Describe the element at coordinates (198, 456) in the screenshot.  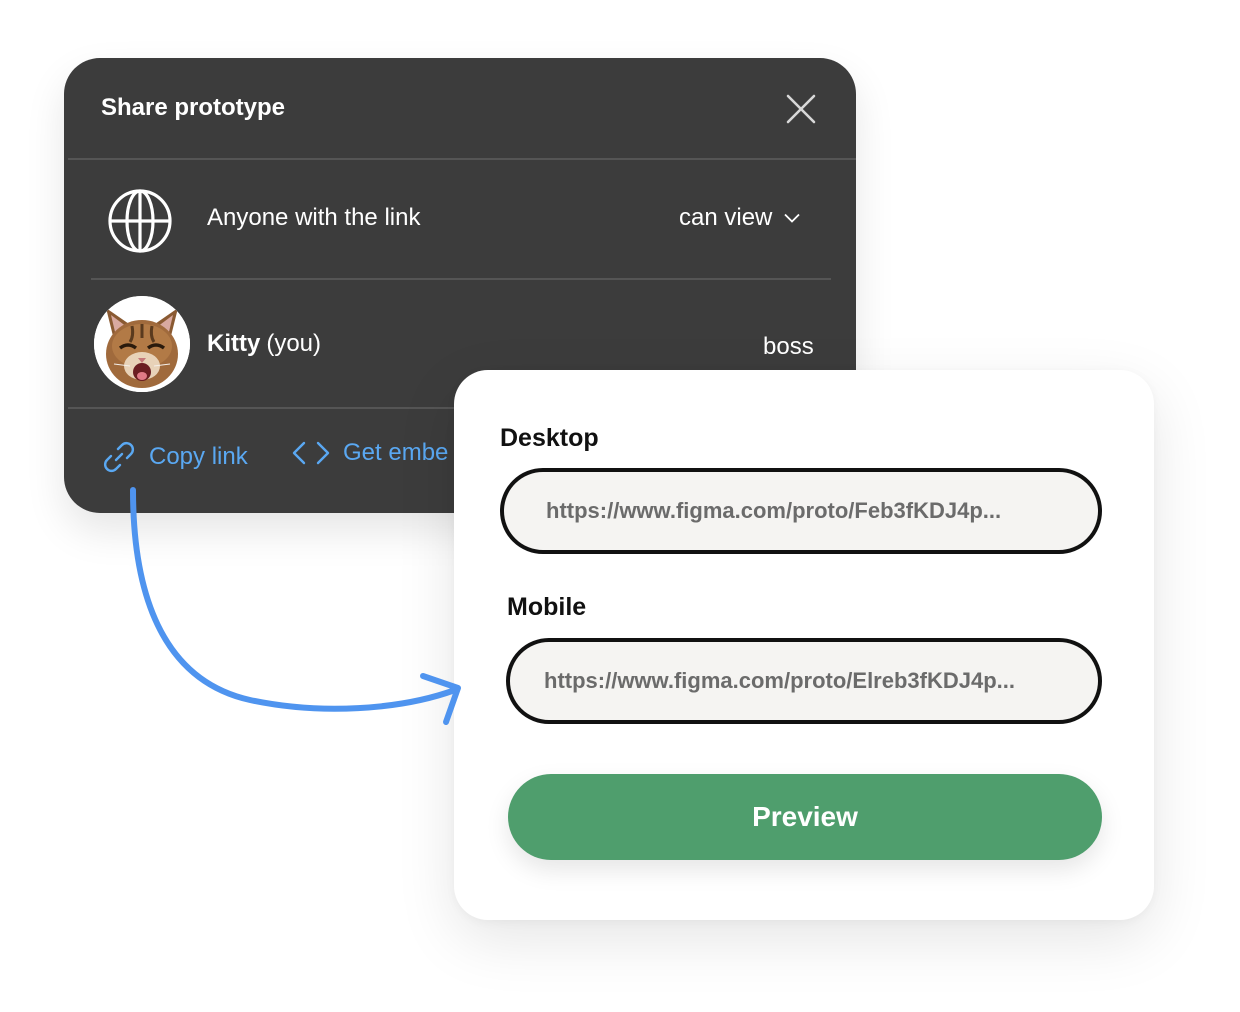
I see `copy-link-label: Copy link` at that location.